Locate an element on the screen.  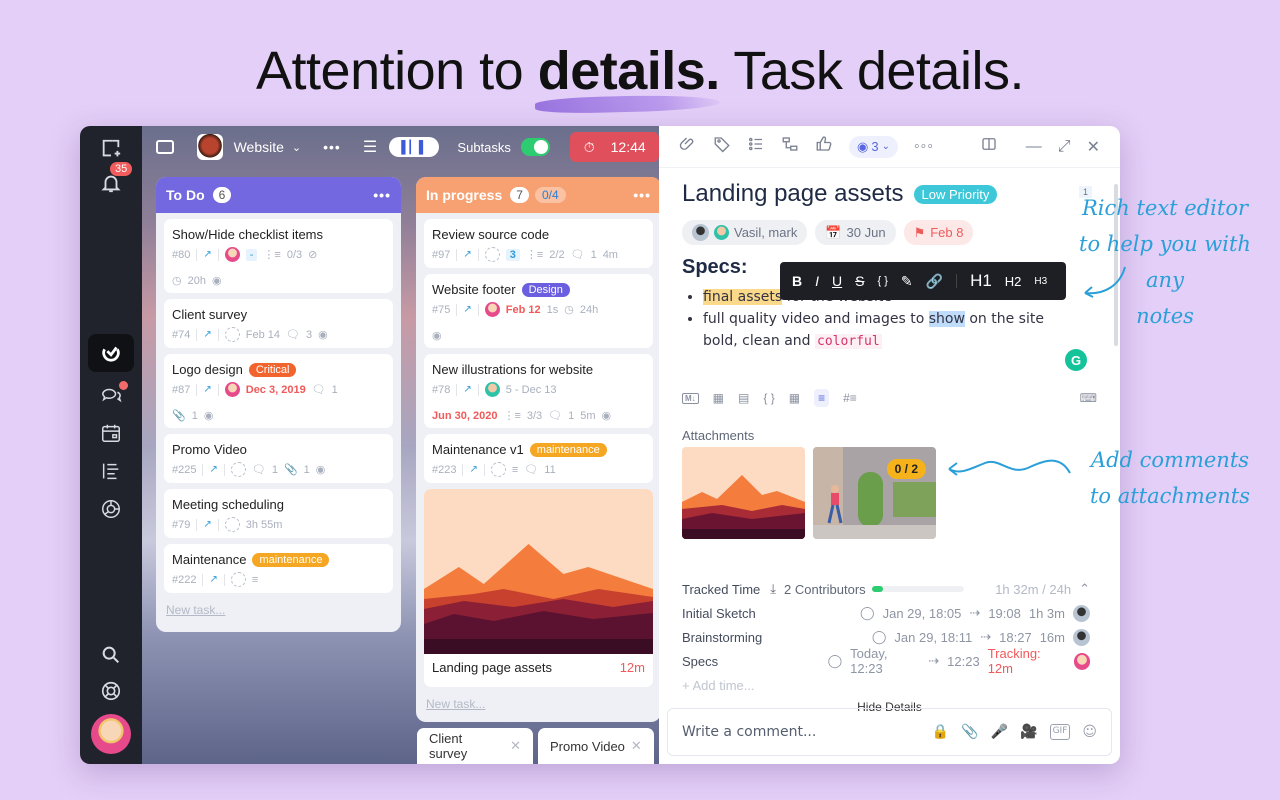
strikethrough-button: S is located at coordinates (859, 281).